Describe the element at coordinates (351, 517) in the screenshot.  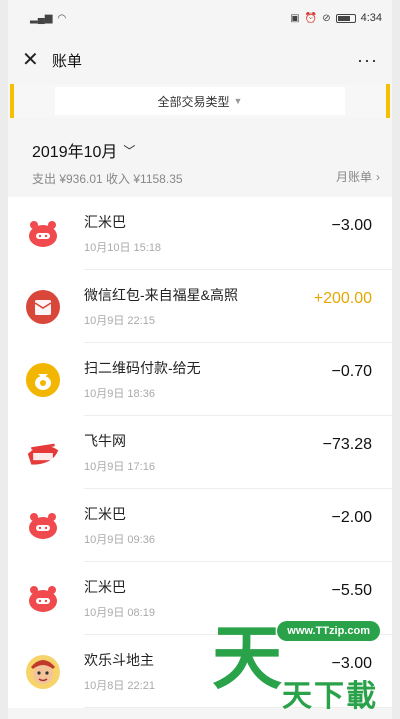
I see `transaction-amount: −2.00` at that location.